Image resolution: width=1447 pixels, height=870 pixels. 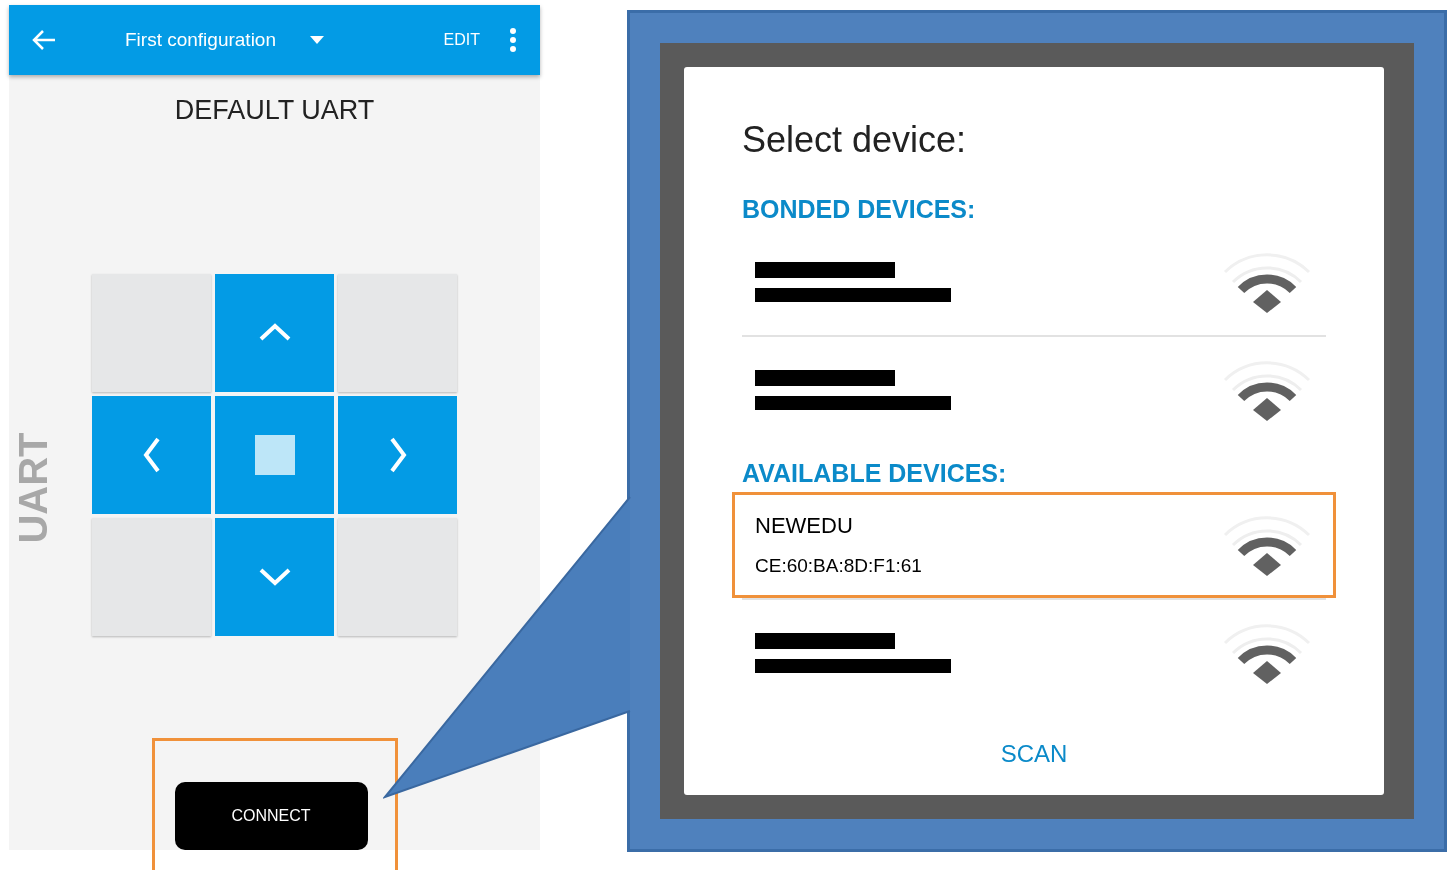 What do you see at coordinates (317, 40) in the screenshot?
I see `caret-icon` at bounding box center [317, 40].